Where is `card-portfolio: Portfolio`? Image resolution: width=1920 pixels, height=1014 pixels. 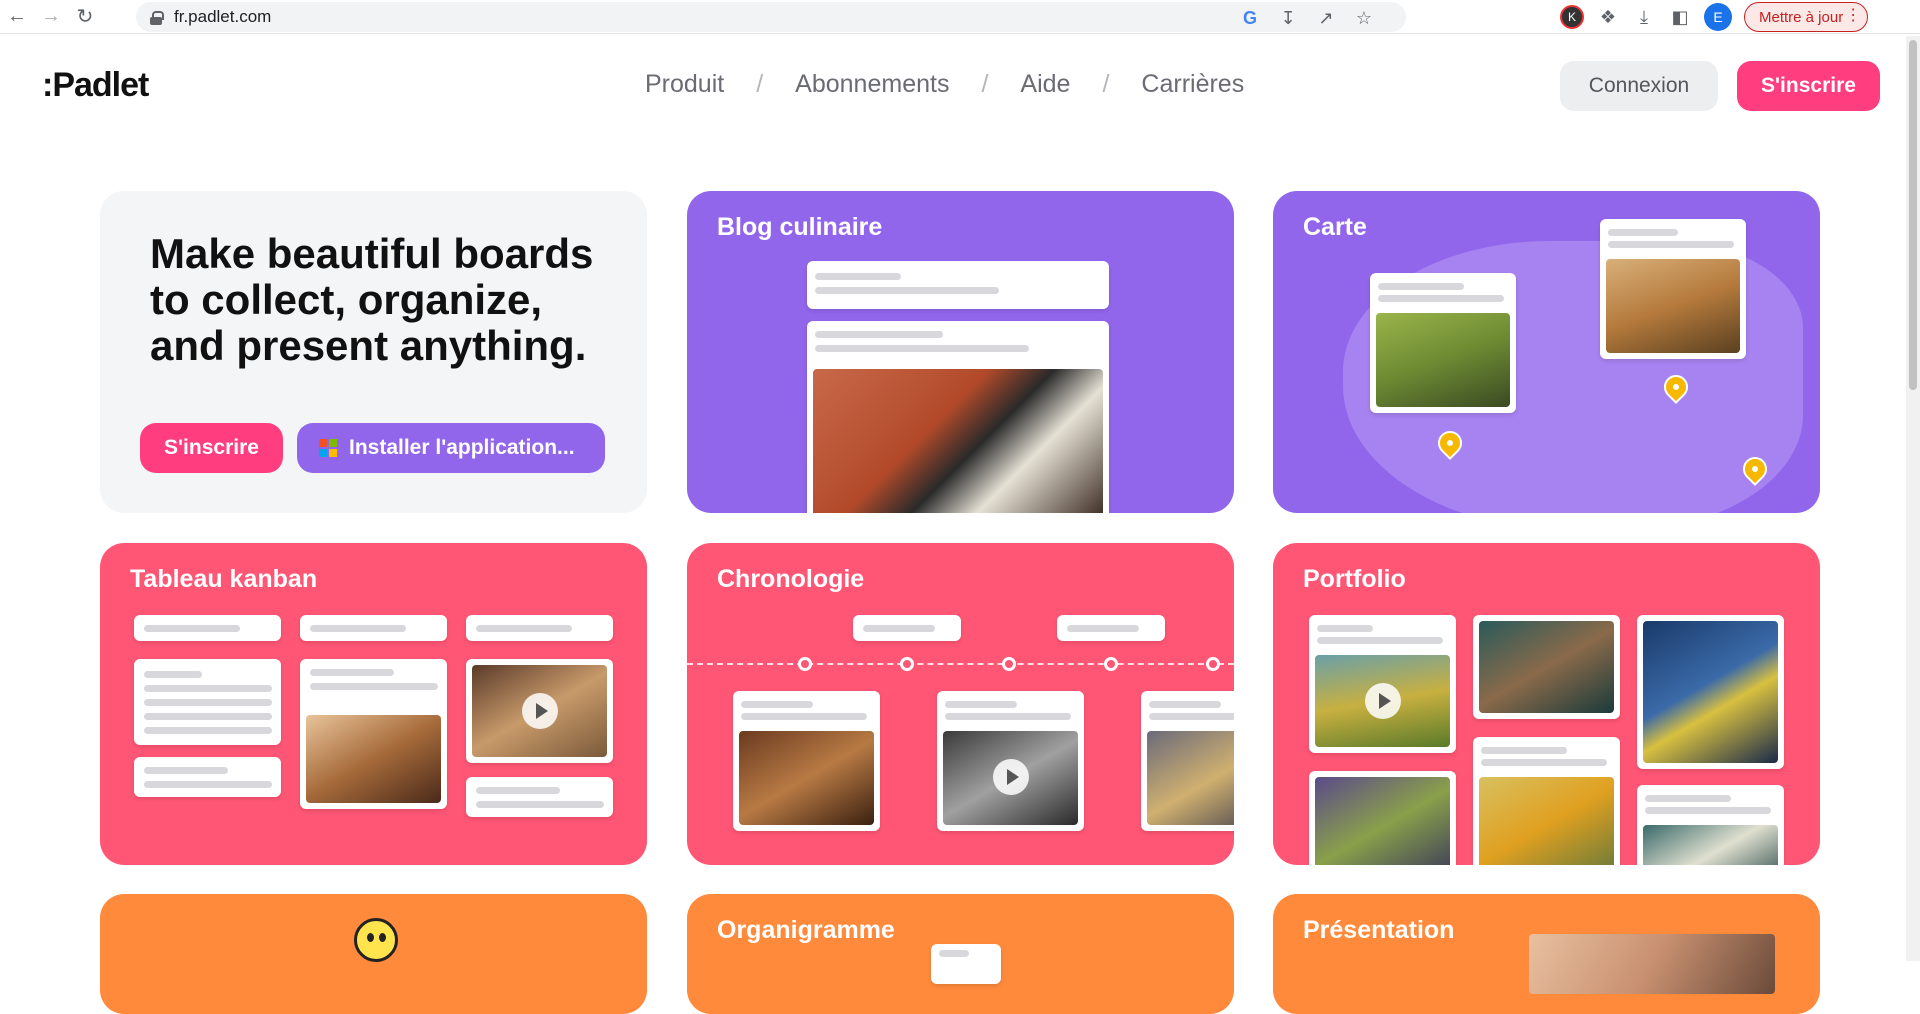 card-portfolio: Portfolio is located at coordinates (1546, 704).